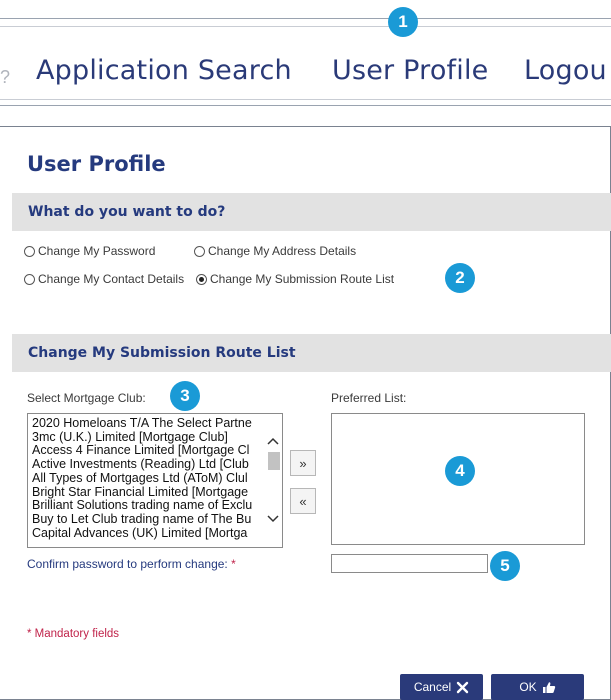 The height and width of the screenshot is (700, 611). I want to click on callout-1: 1, so click(403, 22).